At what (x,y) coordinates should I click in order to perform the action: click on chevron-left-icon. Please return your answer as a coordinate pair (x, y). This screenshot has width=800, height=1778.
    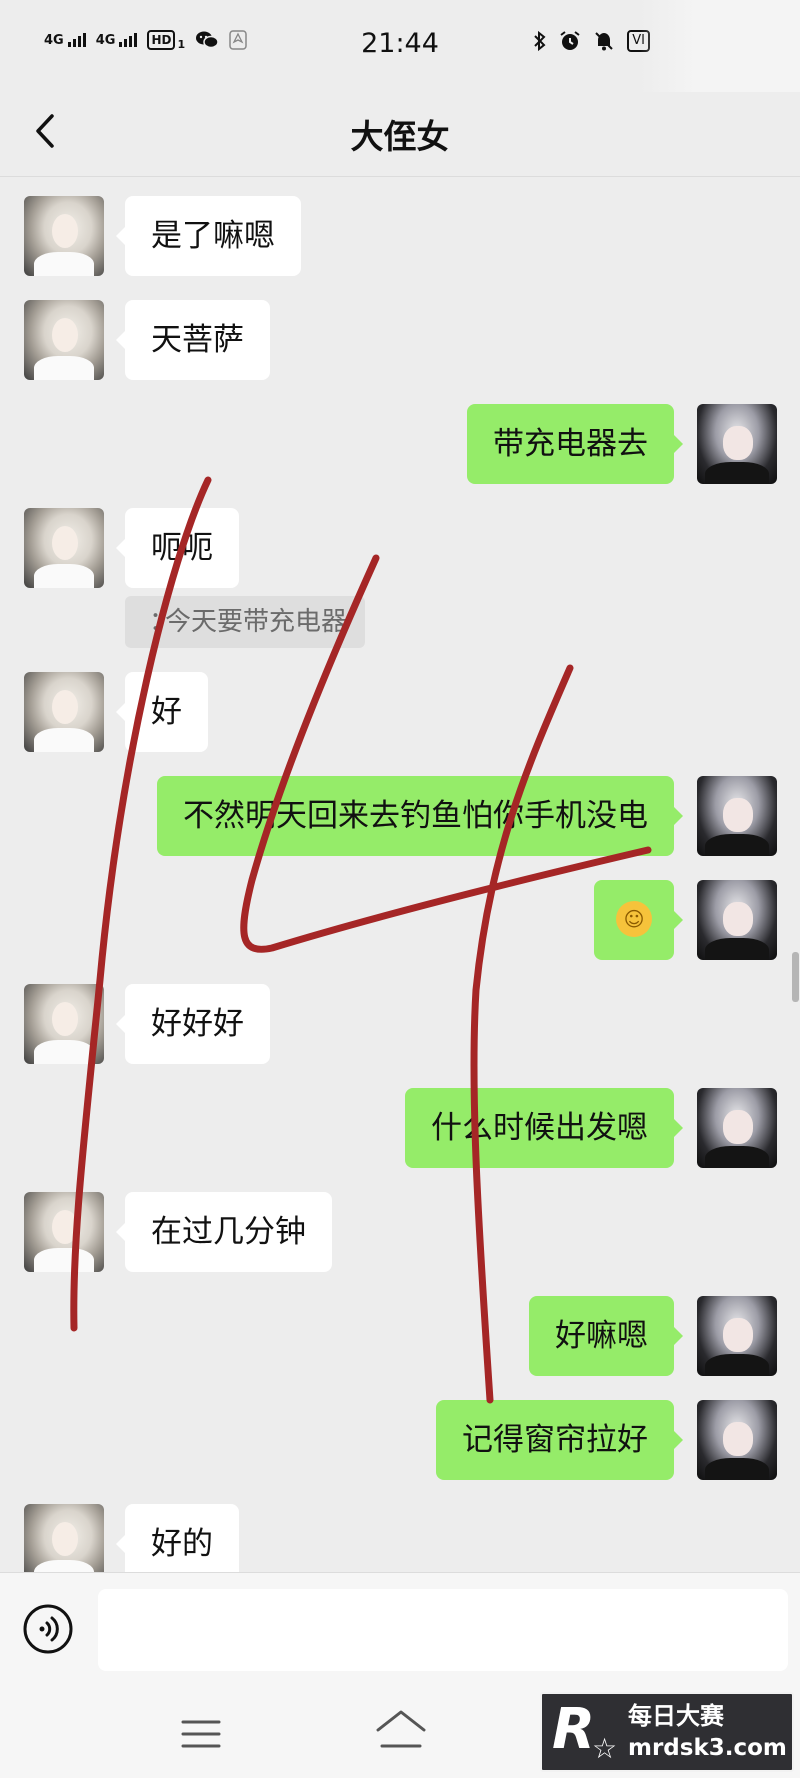
    Looking at the image, I should click on (45, 131).